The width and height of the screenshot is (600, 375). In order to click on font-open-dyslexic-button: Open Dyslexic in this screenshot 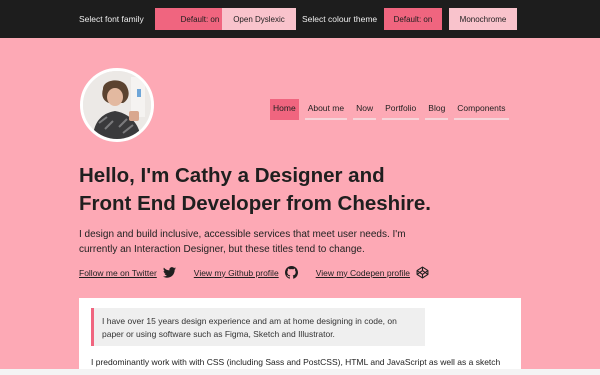, I will do `click(259, 19)`.